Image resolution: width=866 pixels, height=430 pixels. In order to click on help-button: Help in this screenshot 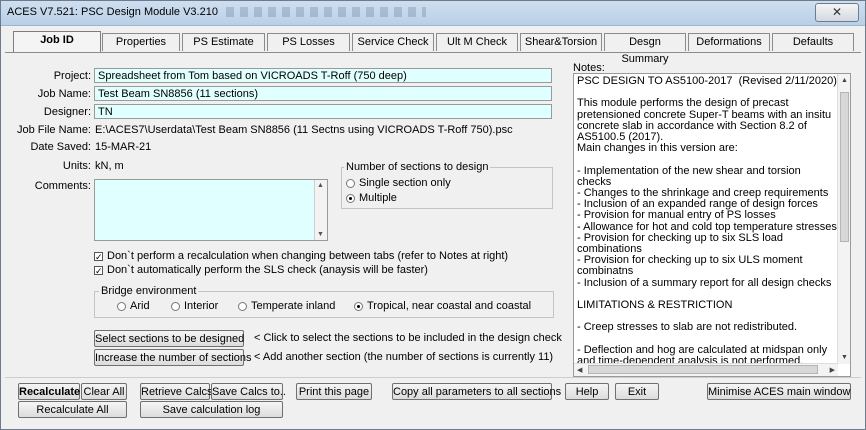, I will do `click(587, 391)`.